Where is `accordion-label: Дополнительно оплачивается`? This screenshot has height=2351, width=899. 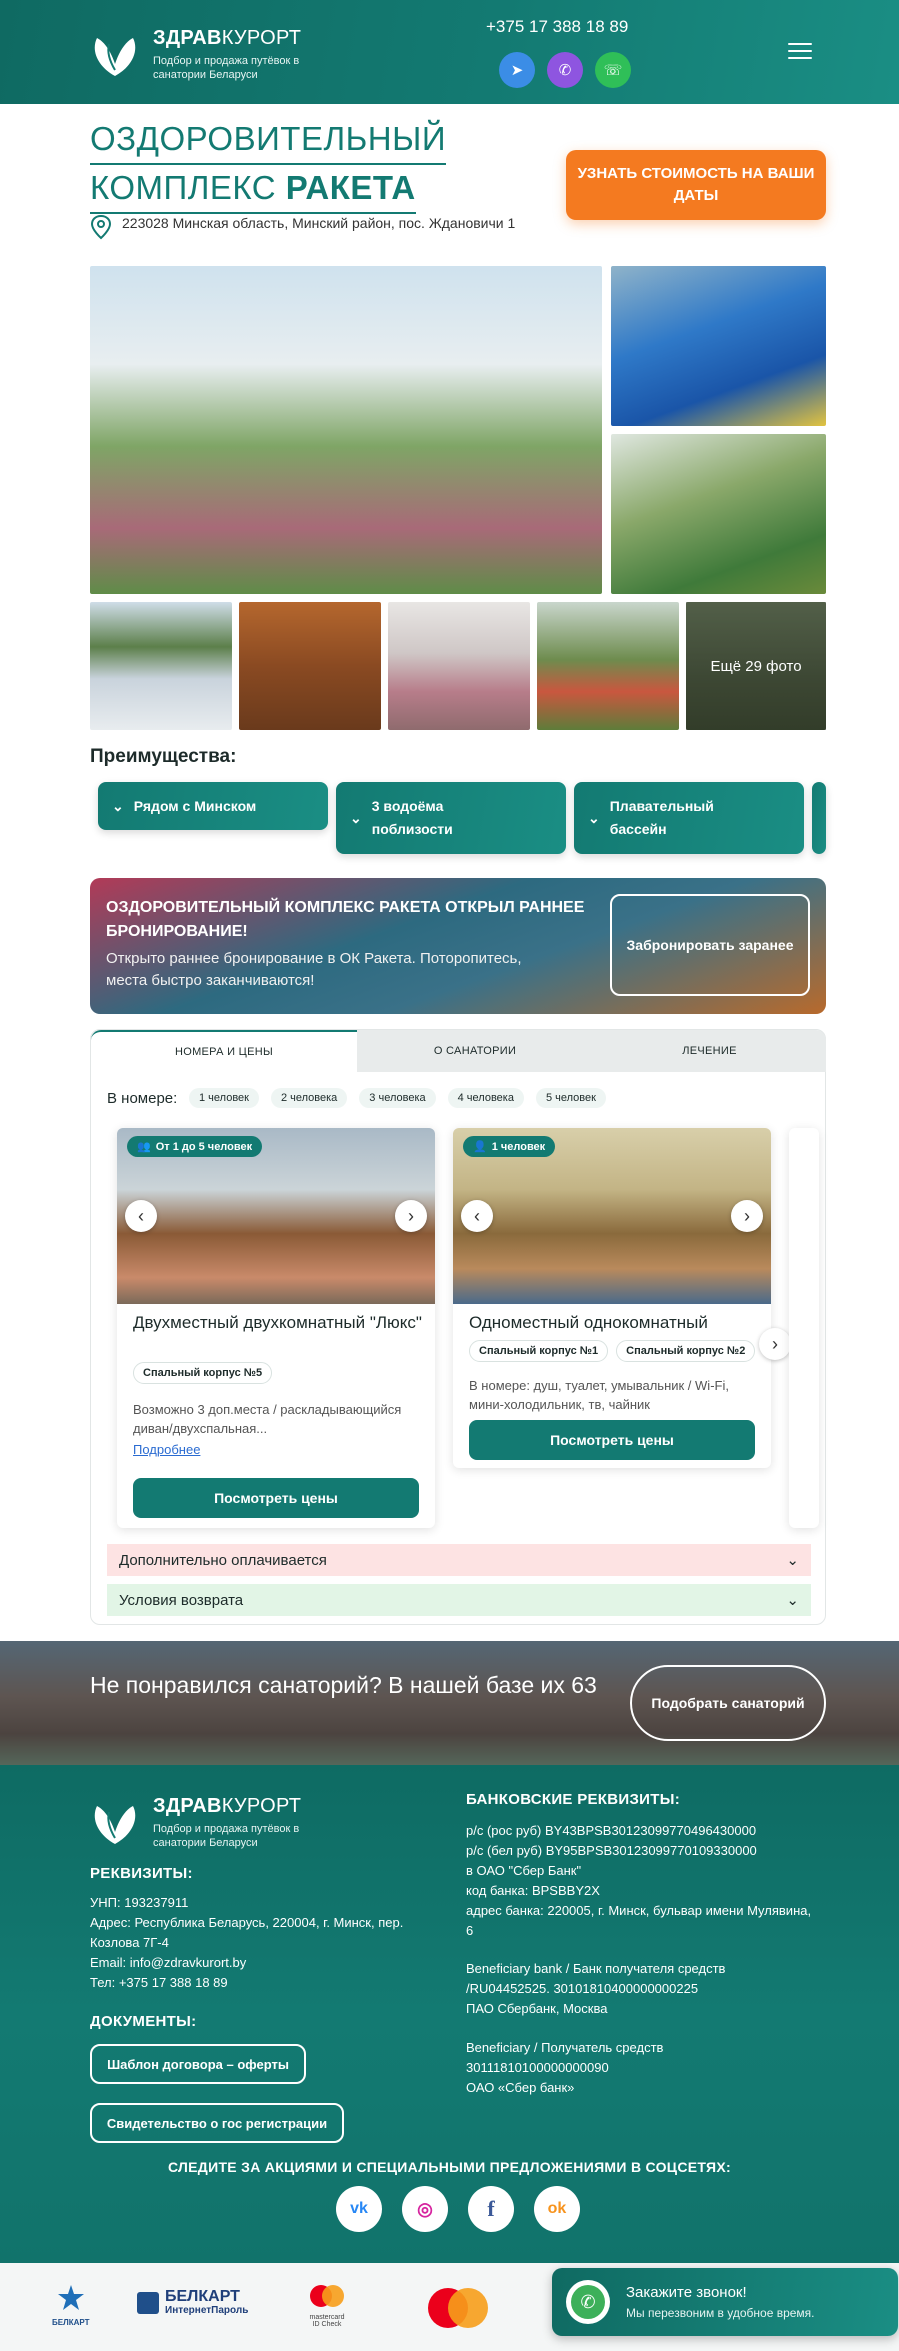 accordion-label: Дополнительно оплачивается is located at coordinates (223, 1560).